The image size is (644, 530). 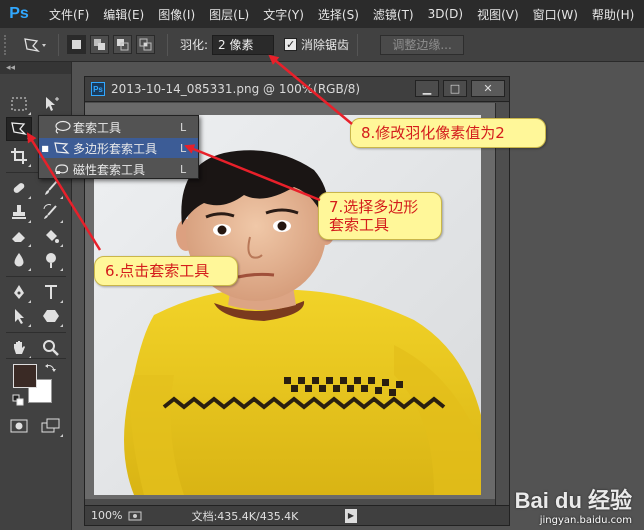 I want to click on callout-step-8: 8.修改羽化像素值为2, so click(x=448, y=133).